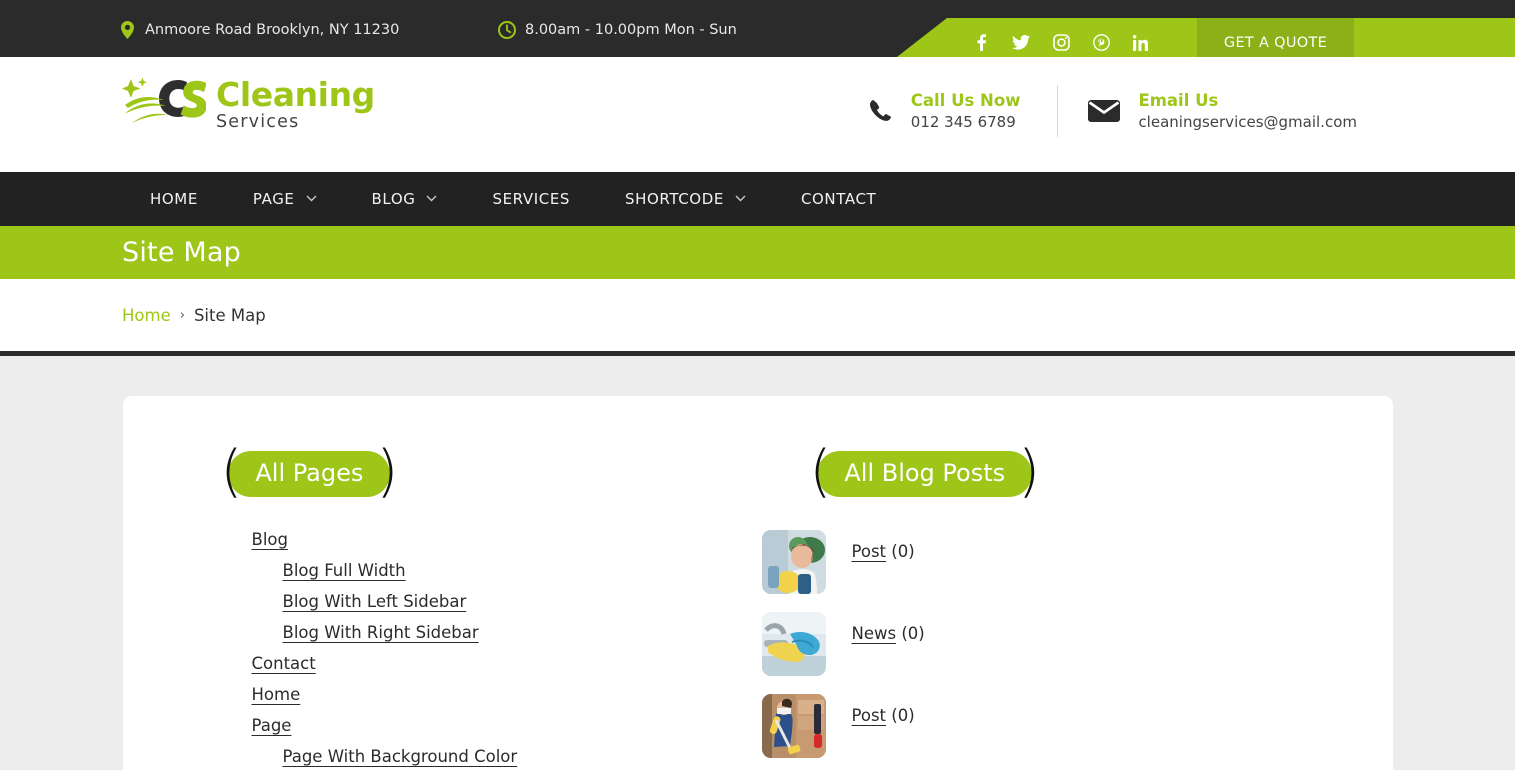 This screenshot has width=1515, height=770. I want to click on nav-item-home: HOME, so click(174, 199).